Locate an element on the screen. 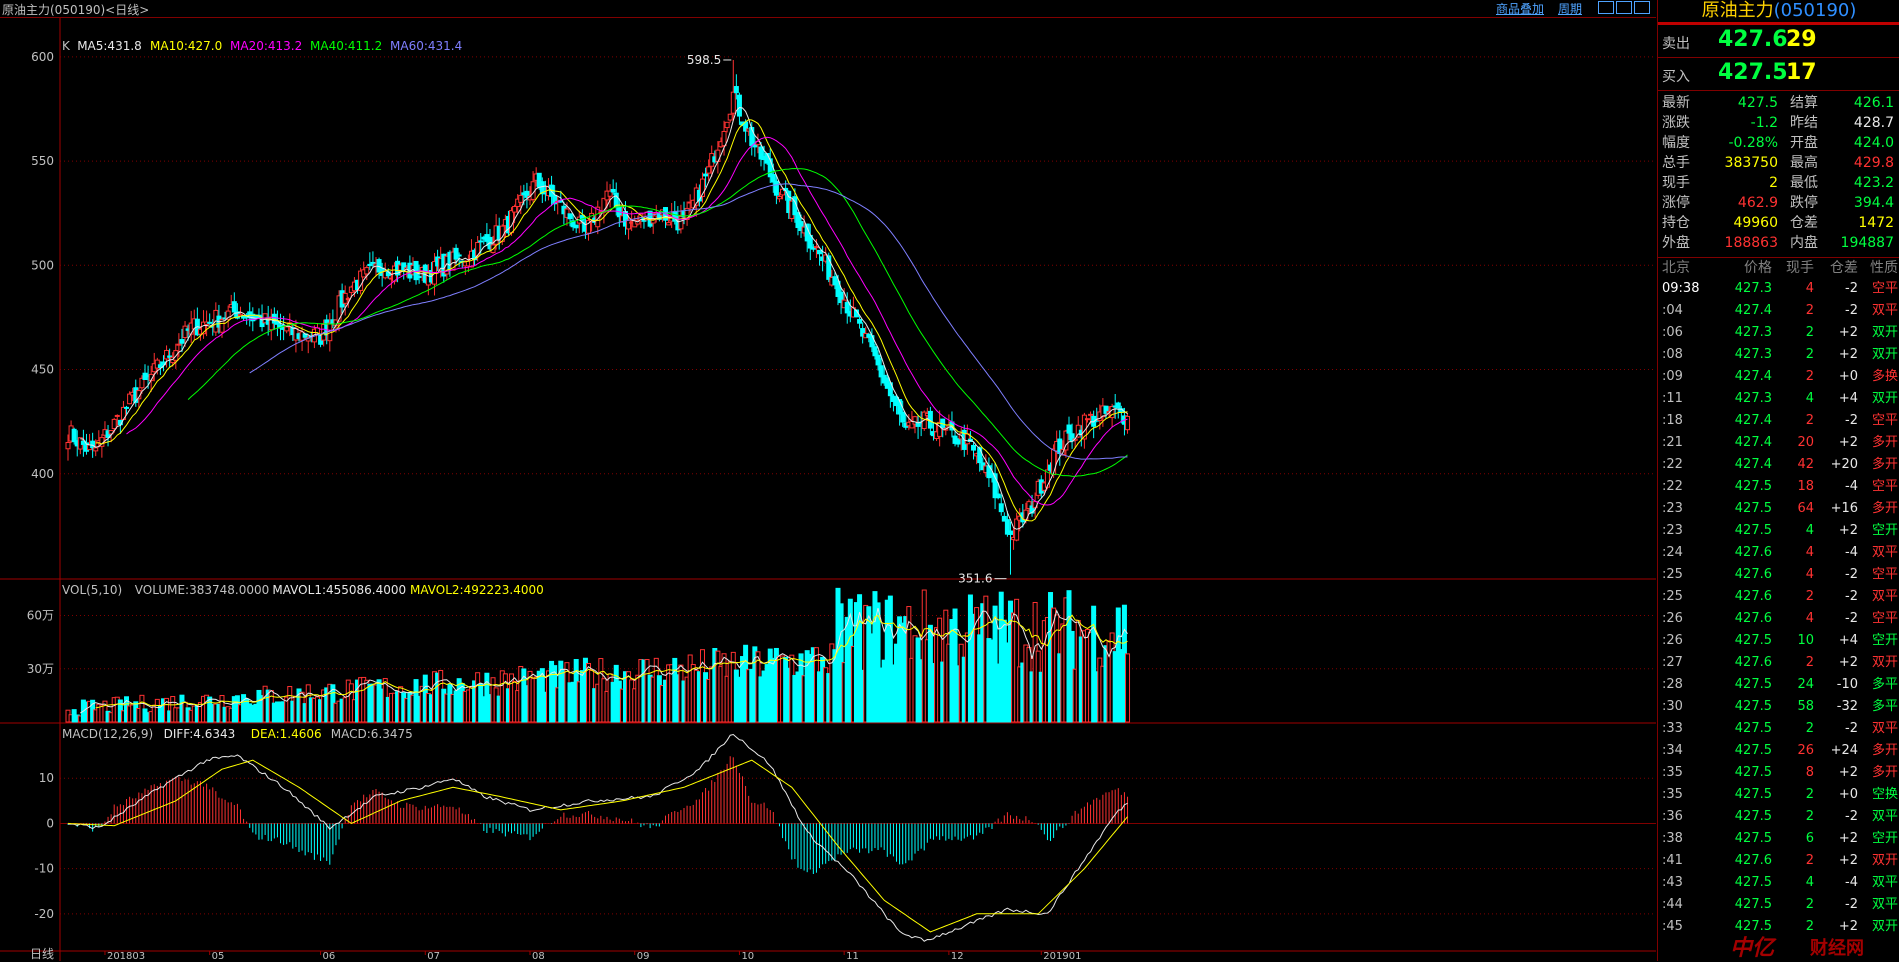  volume-bar is located at coordinates (1128, 688).